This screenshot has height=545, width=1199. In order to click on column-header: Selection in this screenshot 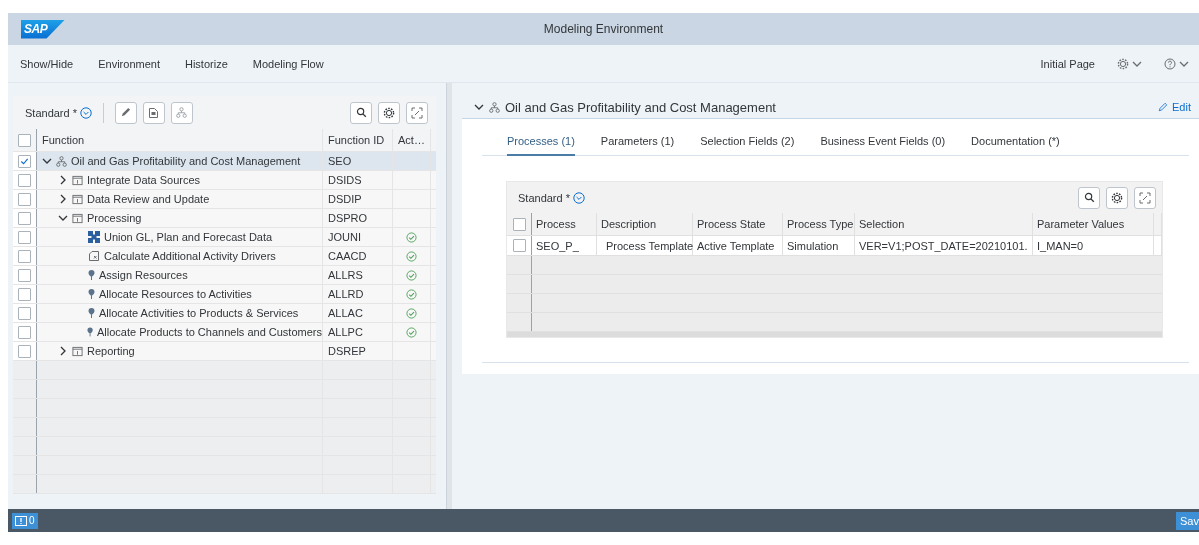, I will do `click(882, 224)`.